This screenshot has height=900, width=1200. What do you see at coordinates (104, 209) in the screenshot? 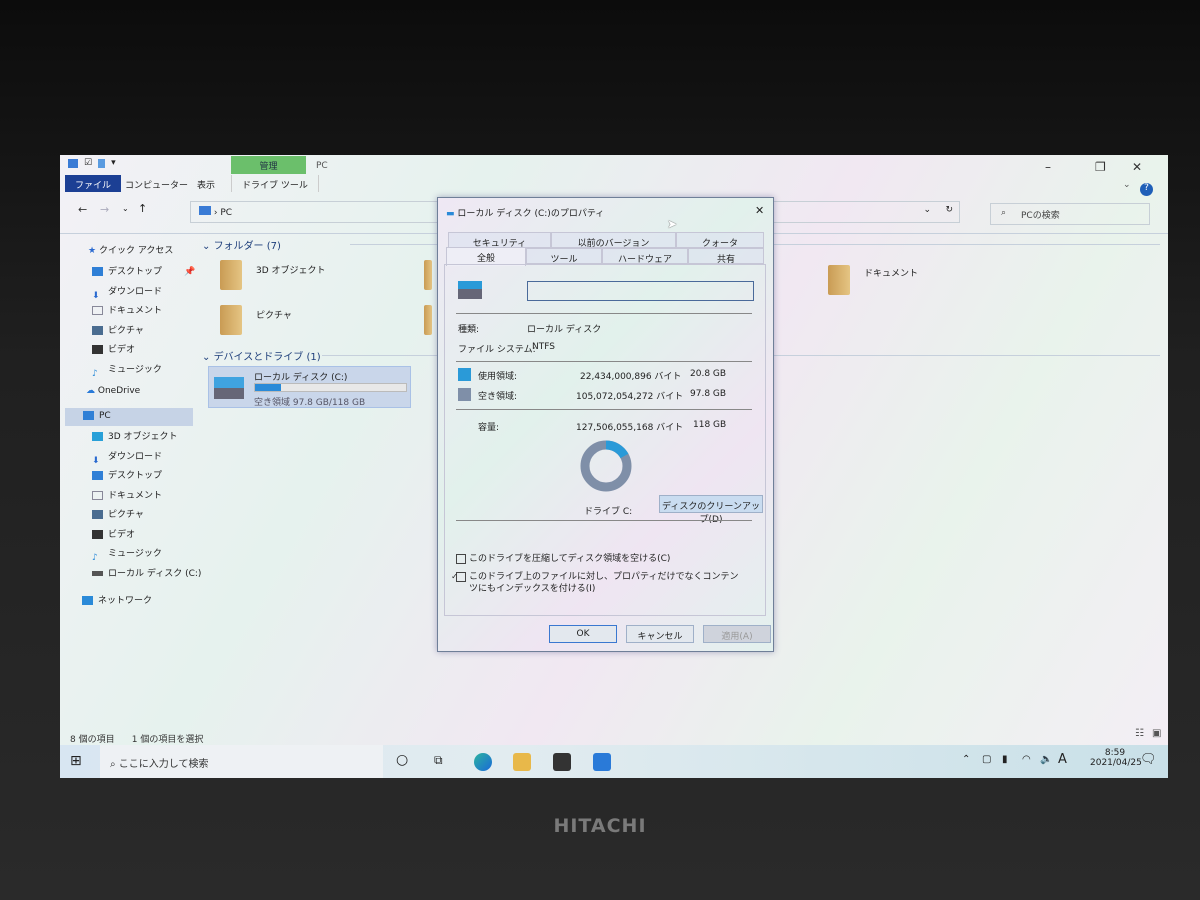
I see `forward-button: →` at bounding box center [104, 209].